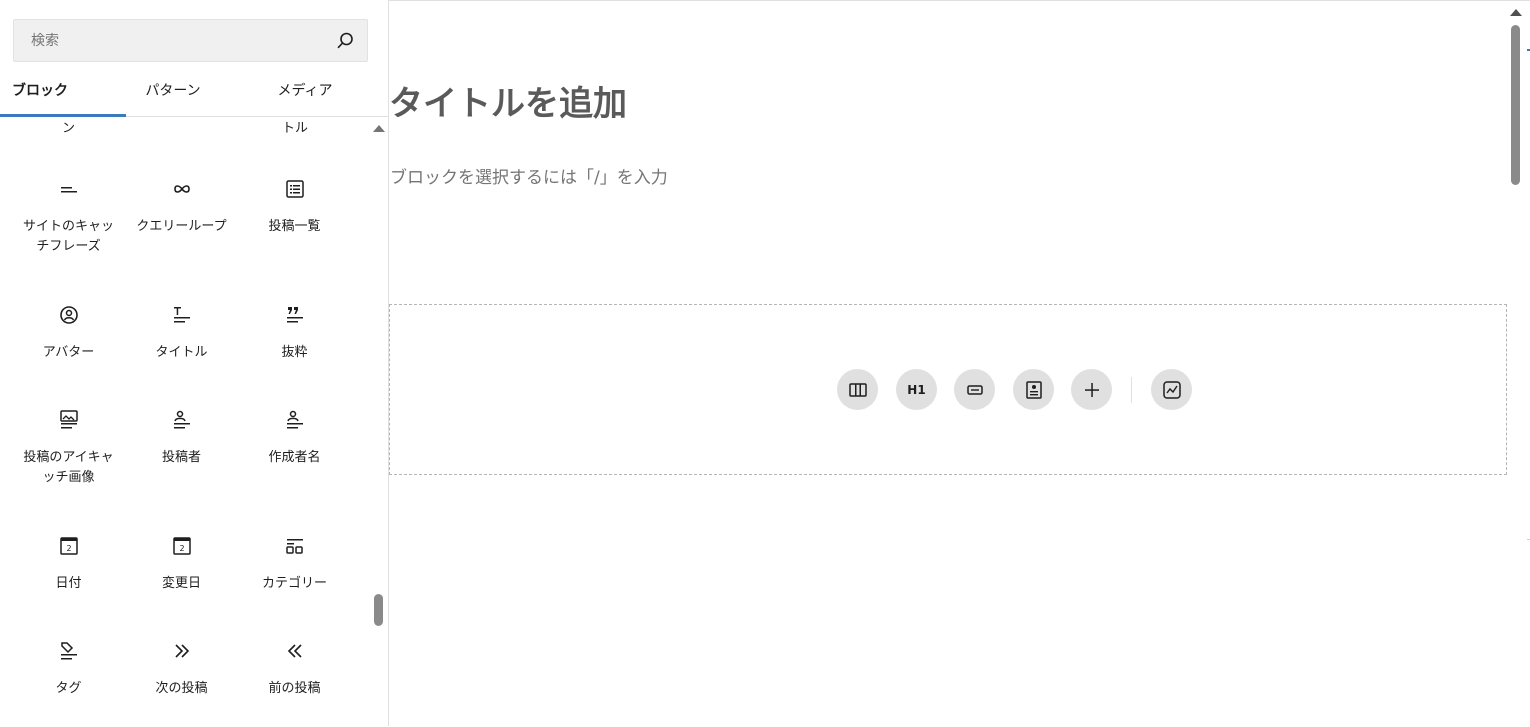 Image resolution: width=1530 pixels, height=727 pixels. I want to click on block-item-featured-image: 投稿のアイキャッチ画像, so click(68, 448).